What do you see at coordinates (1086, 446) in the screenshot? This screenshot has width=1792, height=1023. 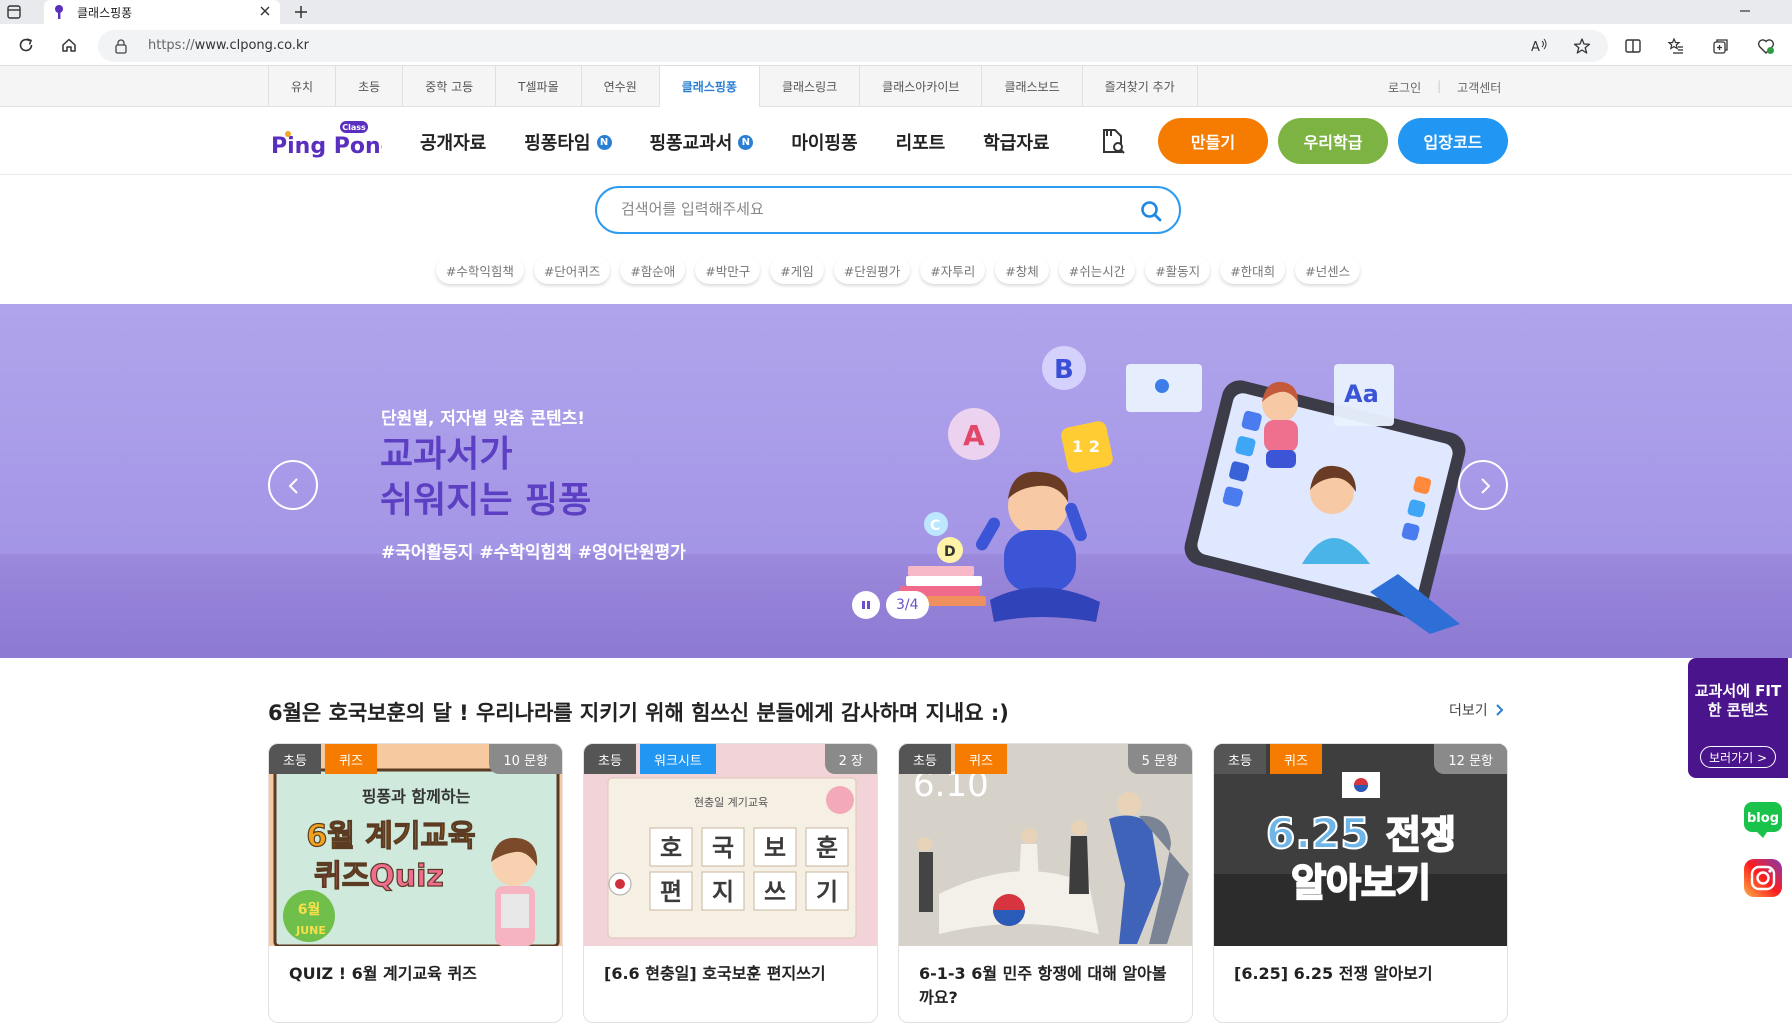 I see `svg-text: 1 2` at bounding box center [1086, 446].